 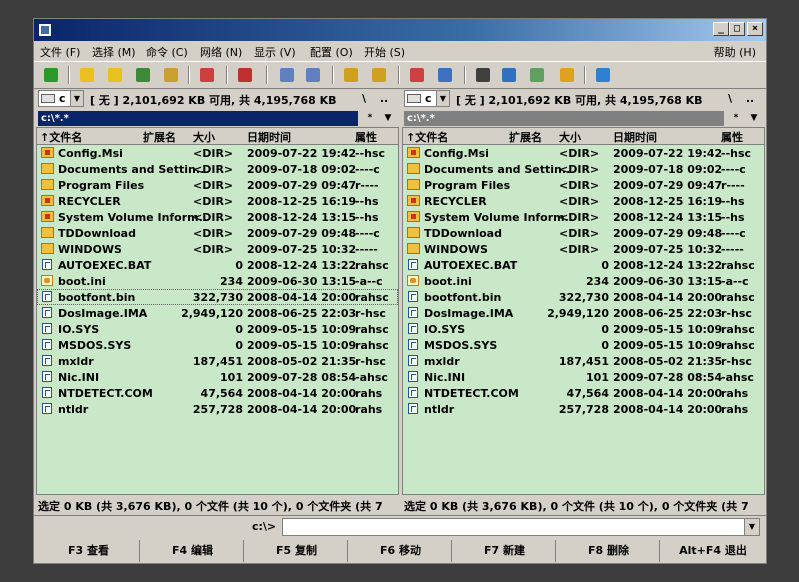 I want to click on notepad-button, so click(x=567, y=75).